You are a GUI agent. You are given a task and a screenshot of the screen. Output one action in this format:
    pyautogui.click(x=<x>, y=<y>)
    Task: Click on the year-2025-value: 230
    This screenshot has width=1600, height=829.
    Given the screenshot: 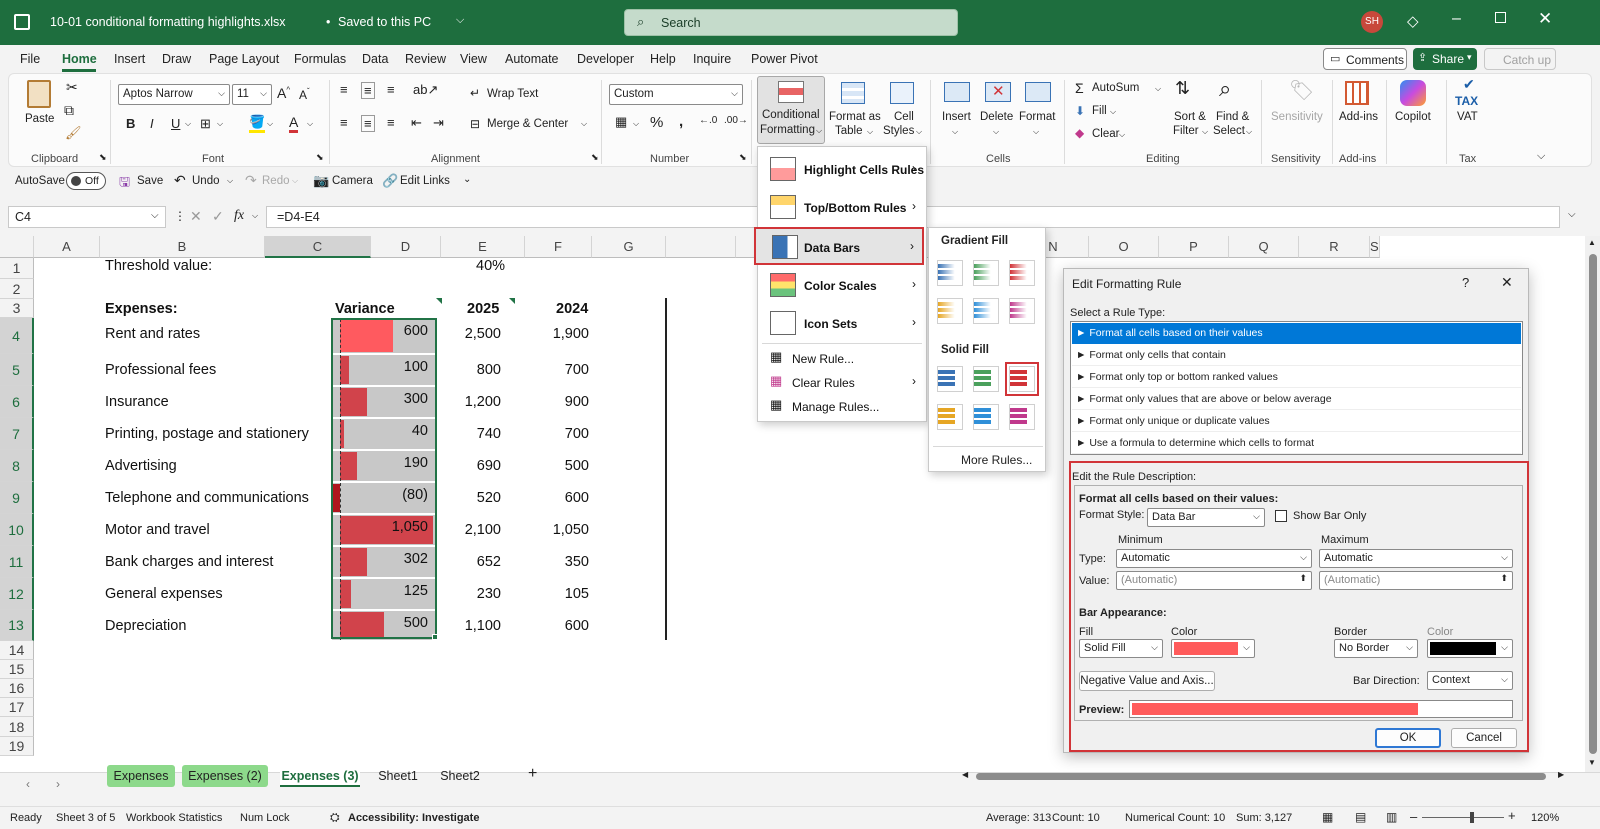 What is the action you would take?
    pyautogui.click(x=469, y=594)
    